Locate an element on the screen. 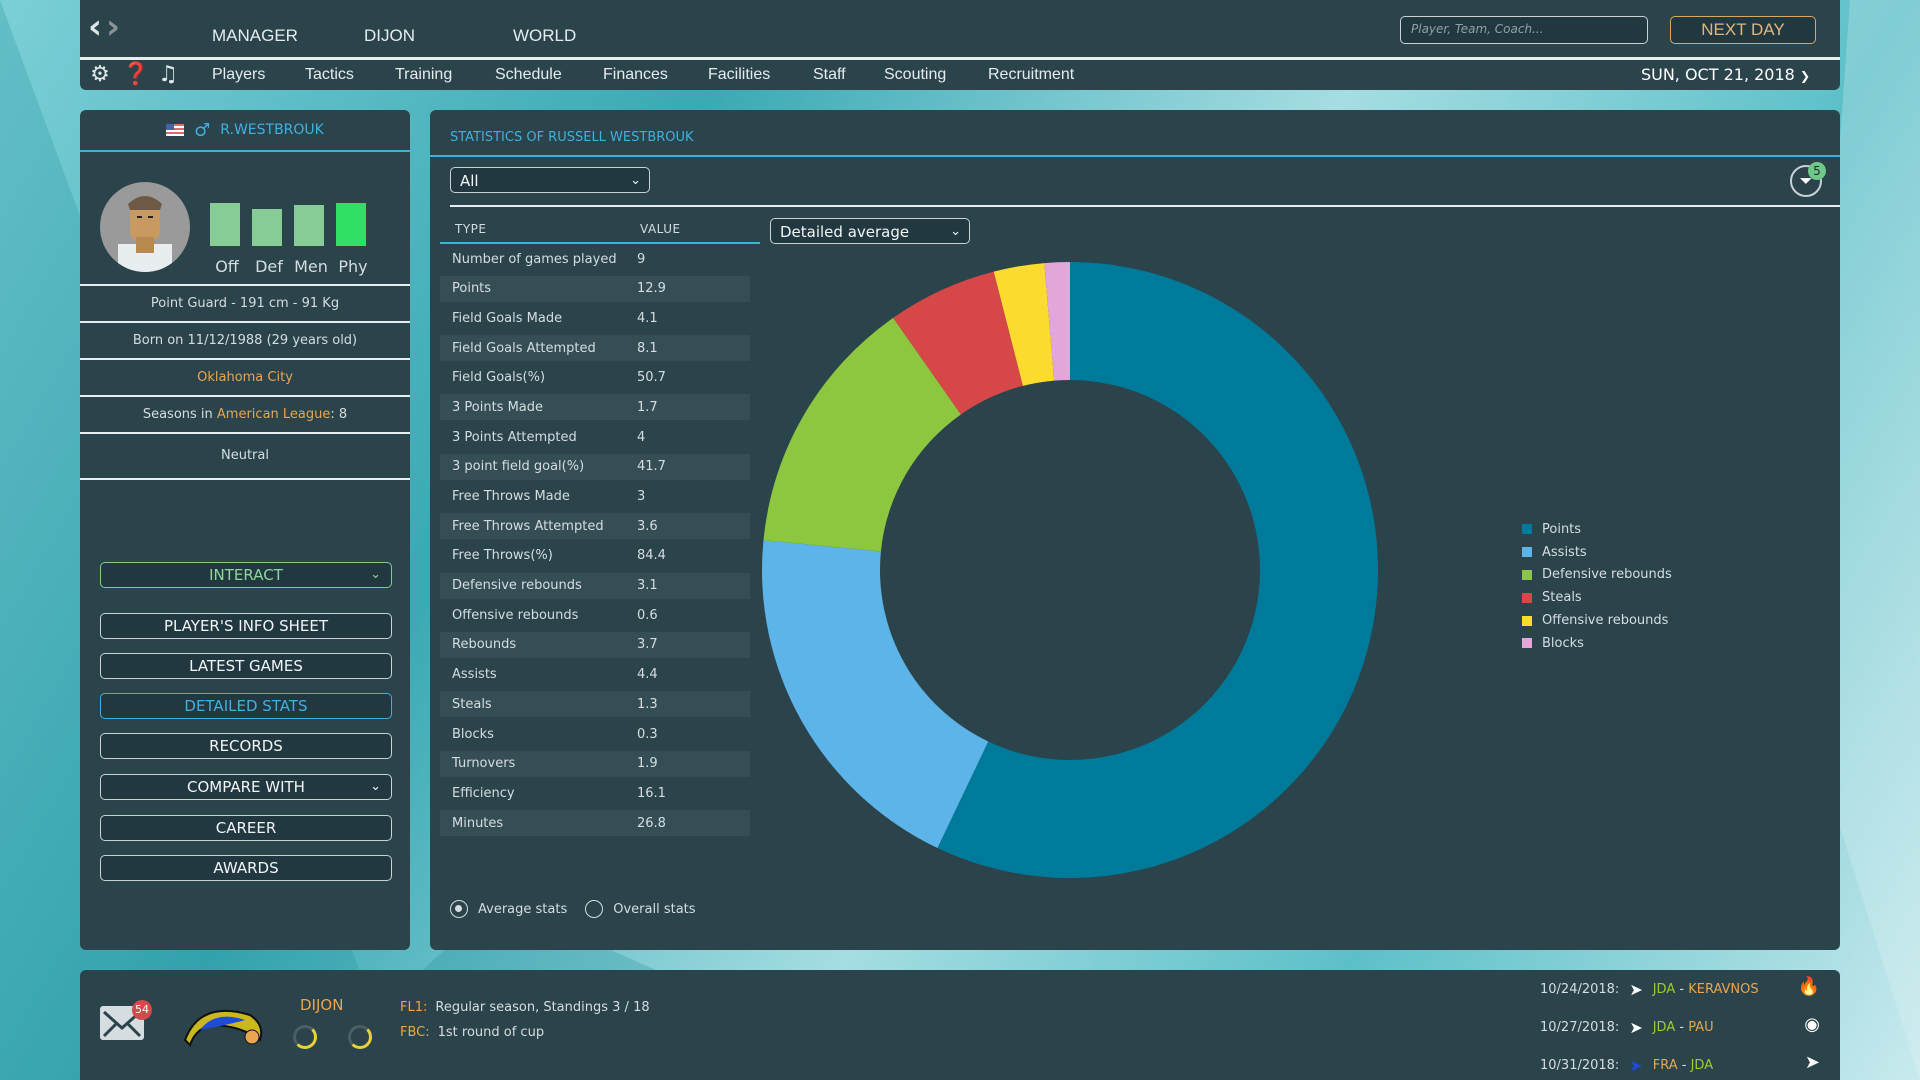  average-stats-label: Average stats is located at coordinates (522, 909).